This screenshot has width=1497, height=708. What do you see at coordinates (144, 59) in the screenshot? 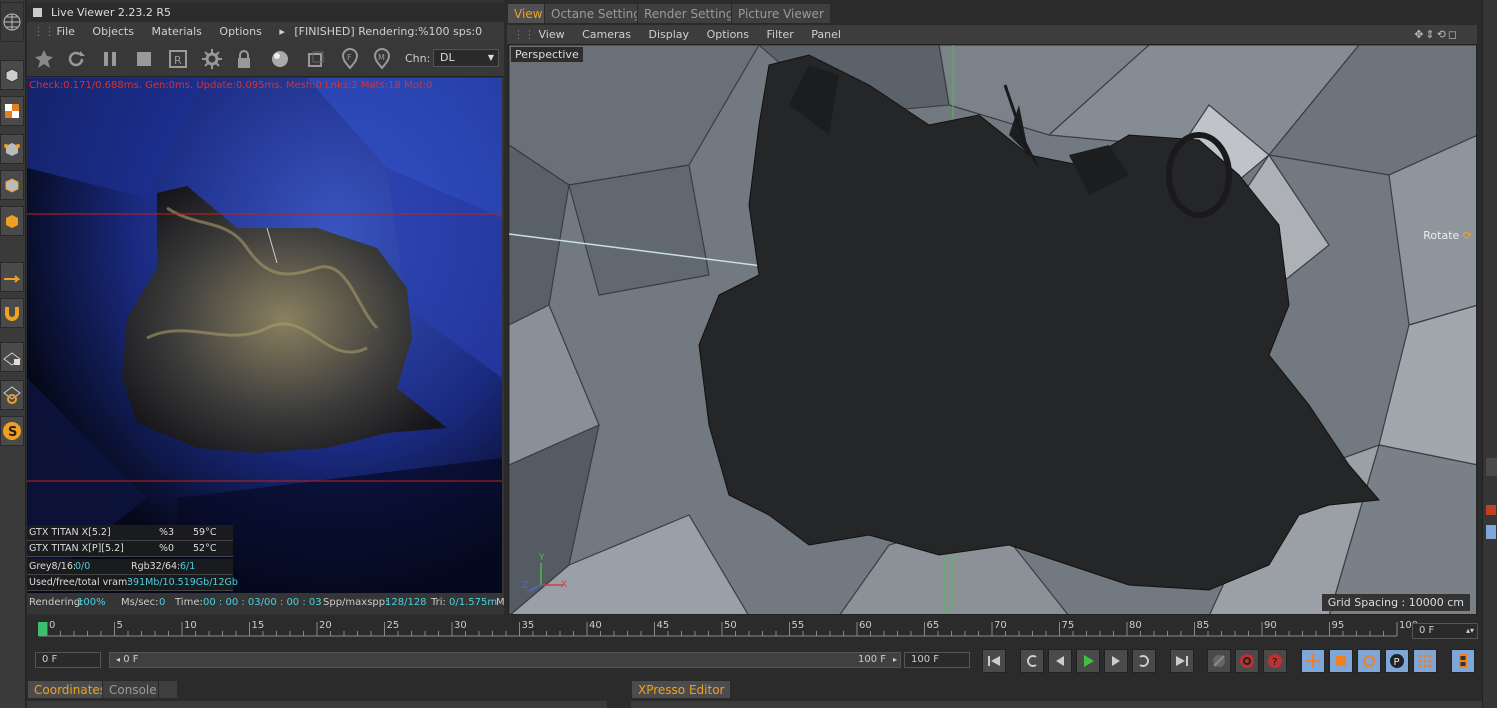
I see `stop-icon` at bounding box center [144, 59].